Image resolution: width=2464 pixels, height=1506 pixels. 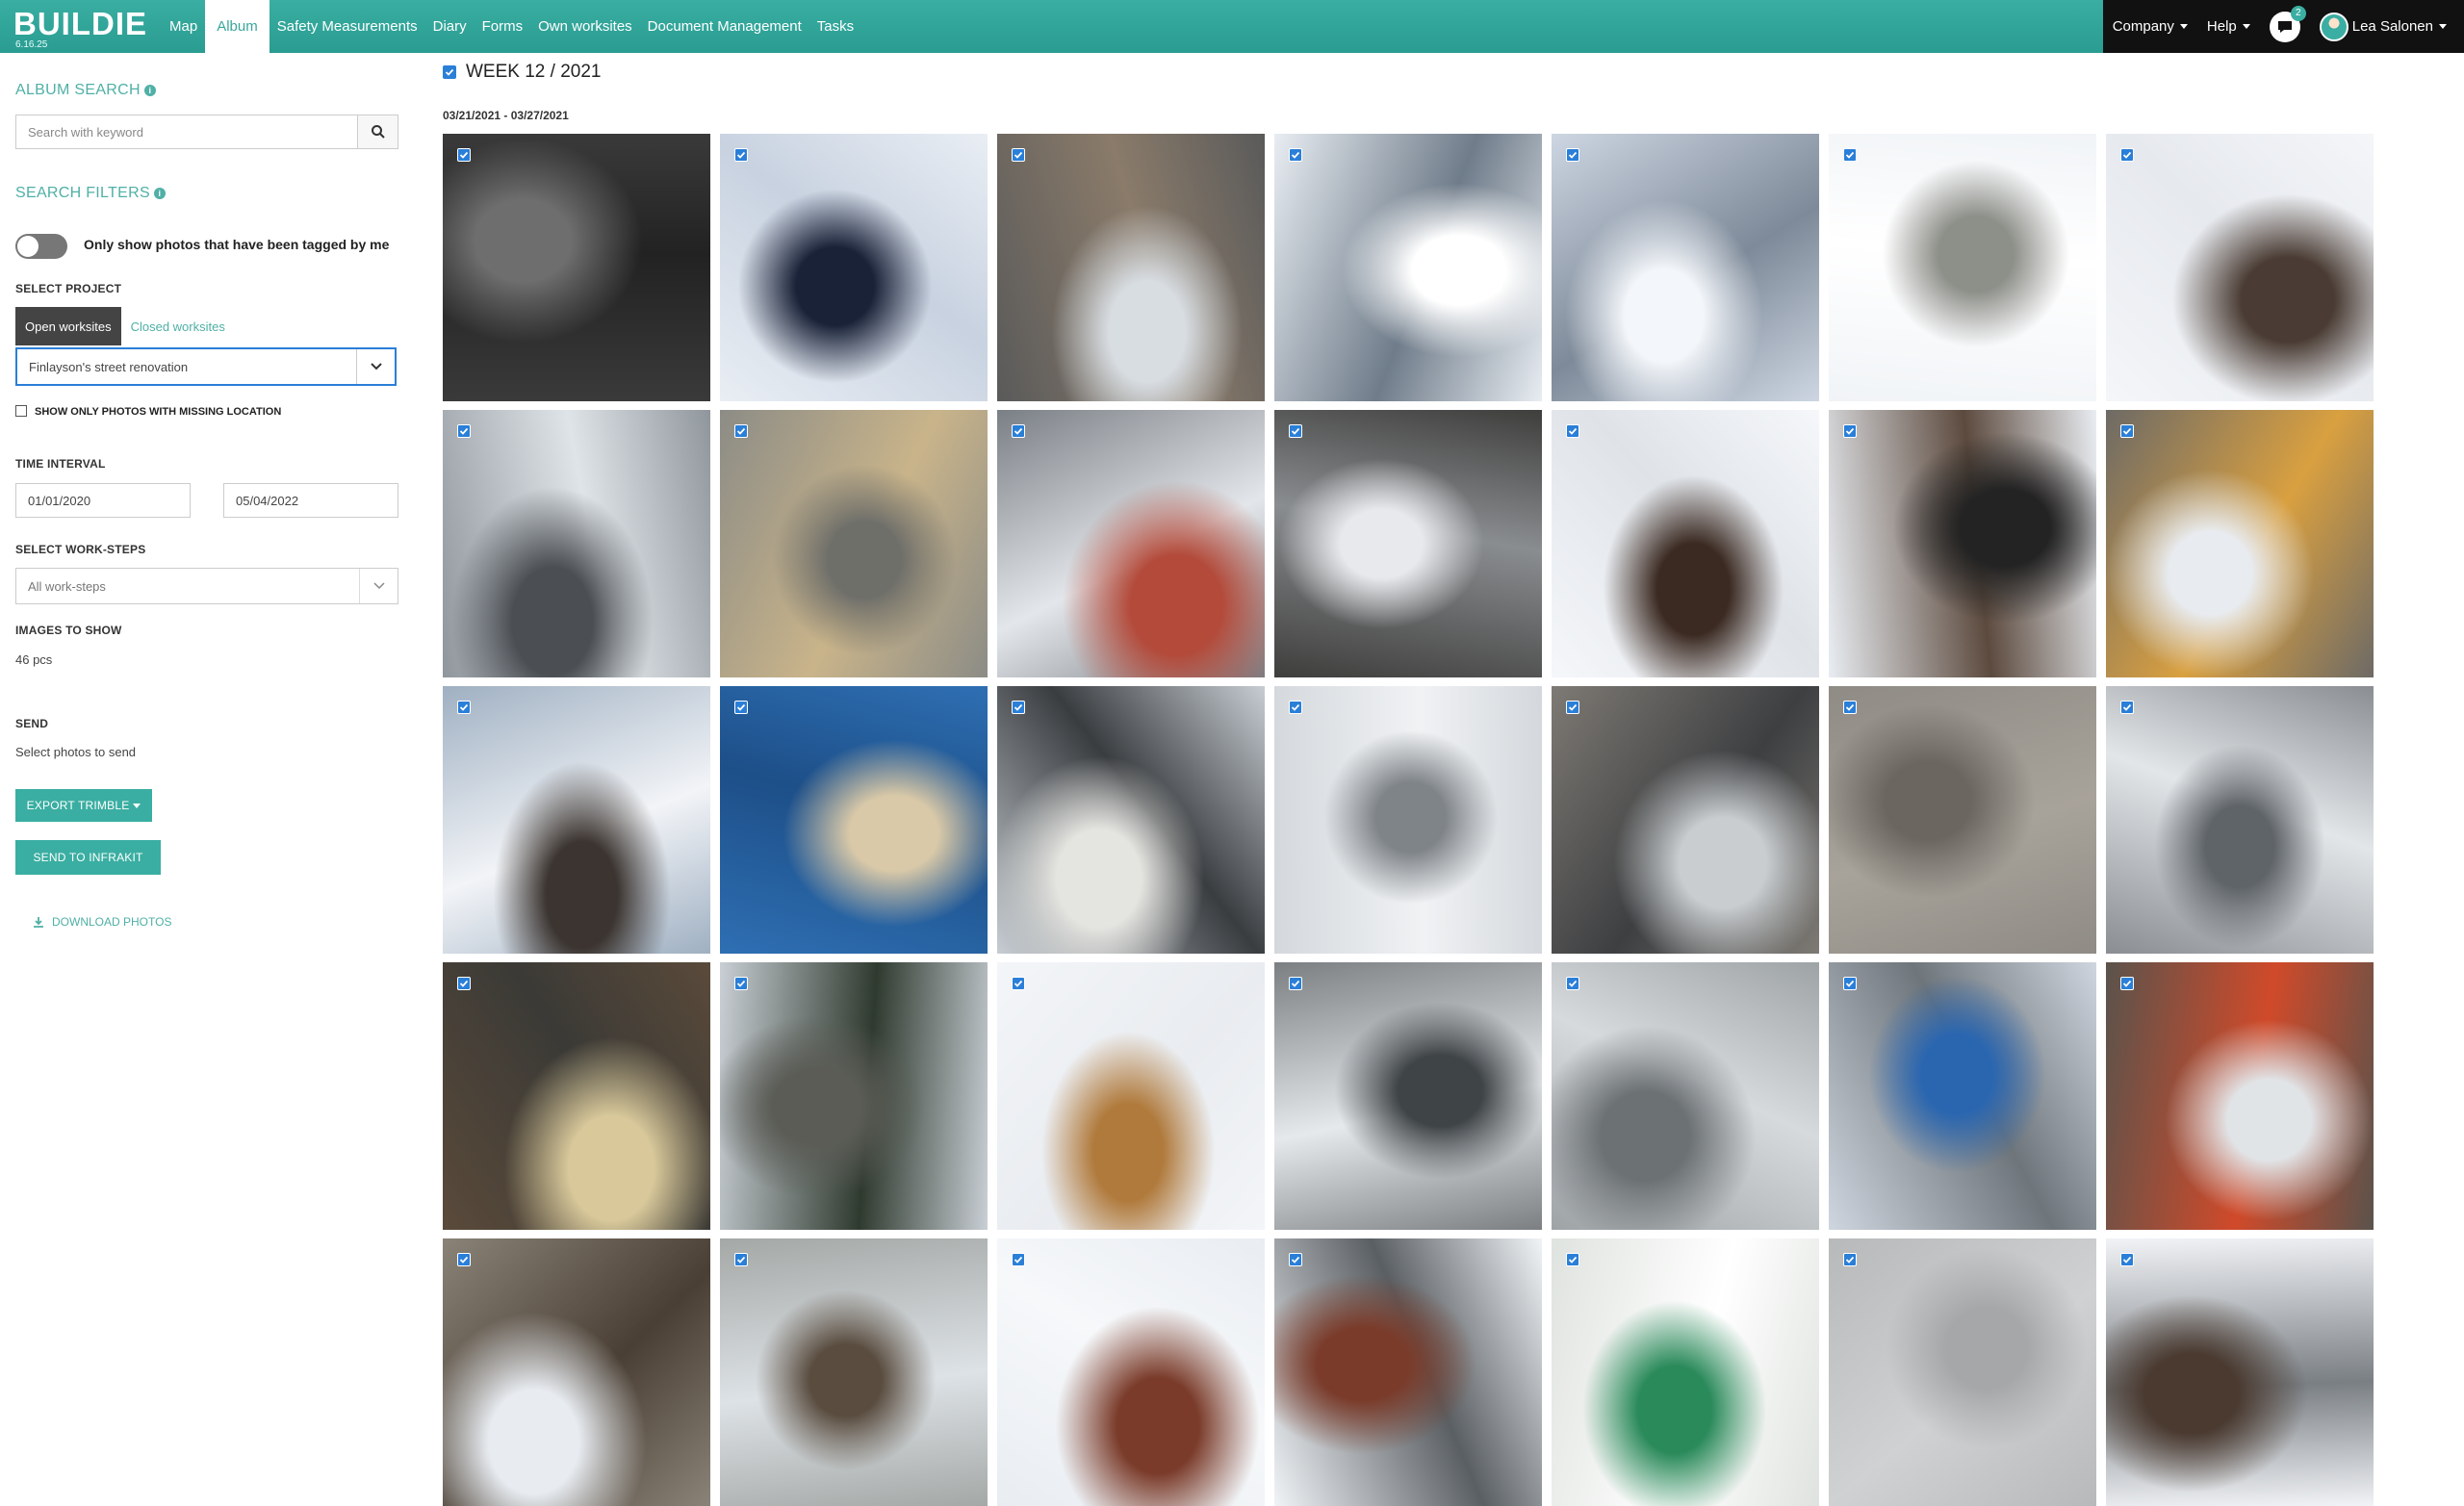 What do you see at coordinates (310, 500) in the screenshot?
I see `date-to-input: 05/04/2022` at bounding box center [310, 500].